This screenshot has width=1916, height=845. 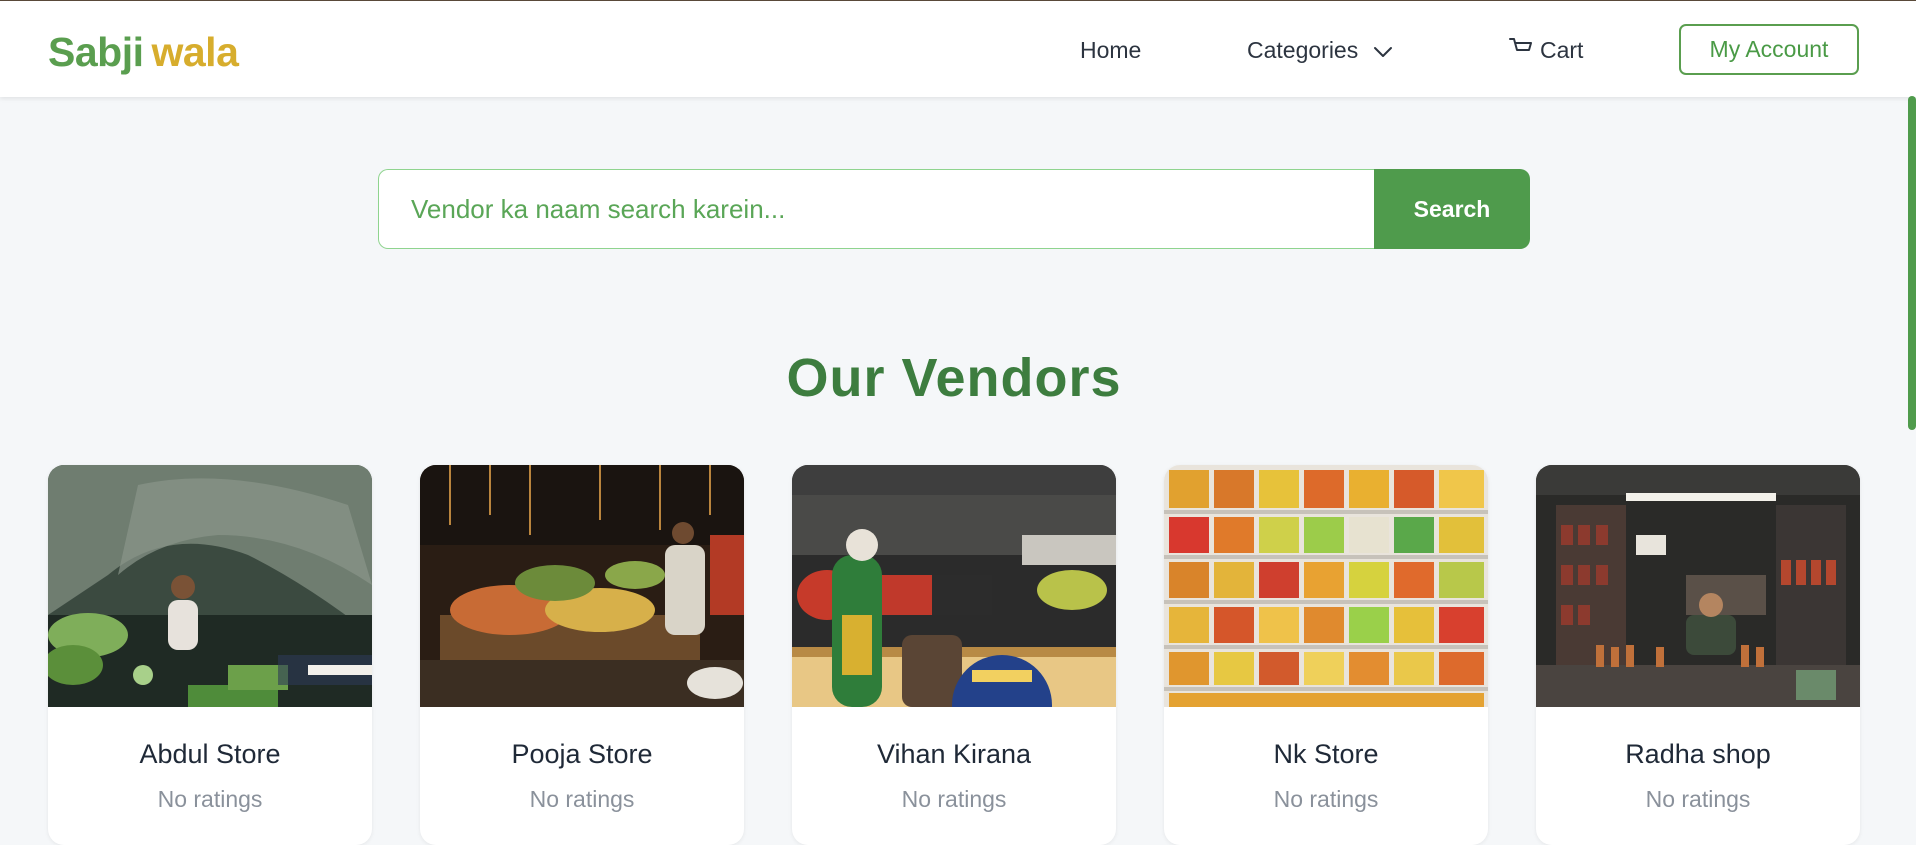 I want to click on nav-home-link: Home, so click(x=1110, y=50).